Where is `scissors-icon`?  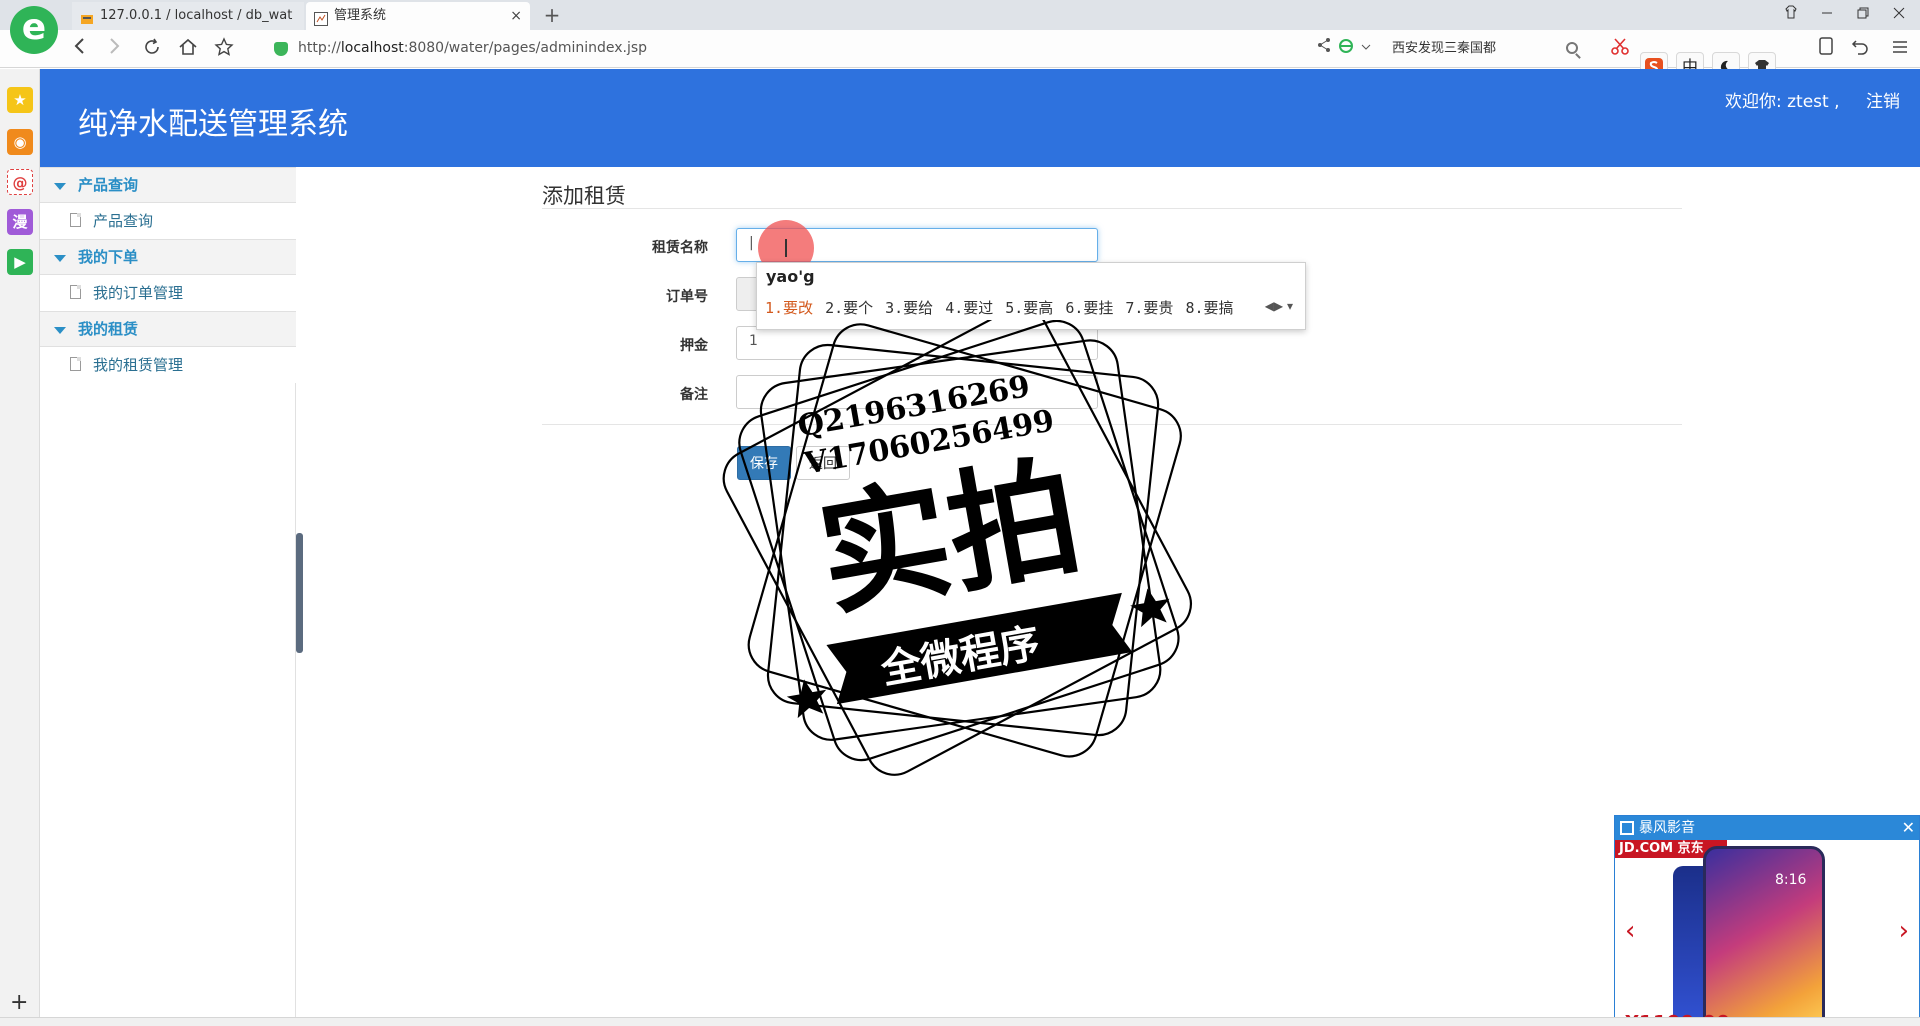
scissors-icon is located at coordinates (1620, 49).